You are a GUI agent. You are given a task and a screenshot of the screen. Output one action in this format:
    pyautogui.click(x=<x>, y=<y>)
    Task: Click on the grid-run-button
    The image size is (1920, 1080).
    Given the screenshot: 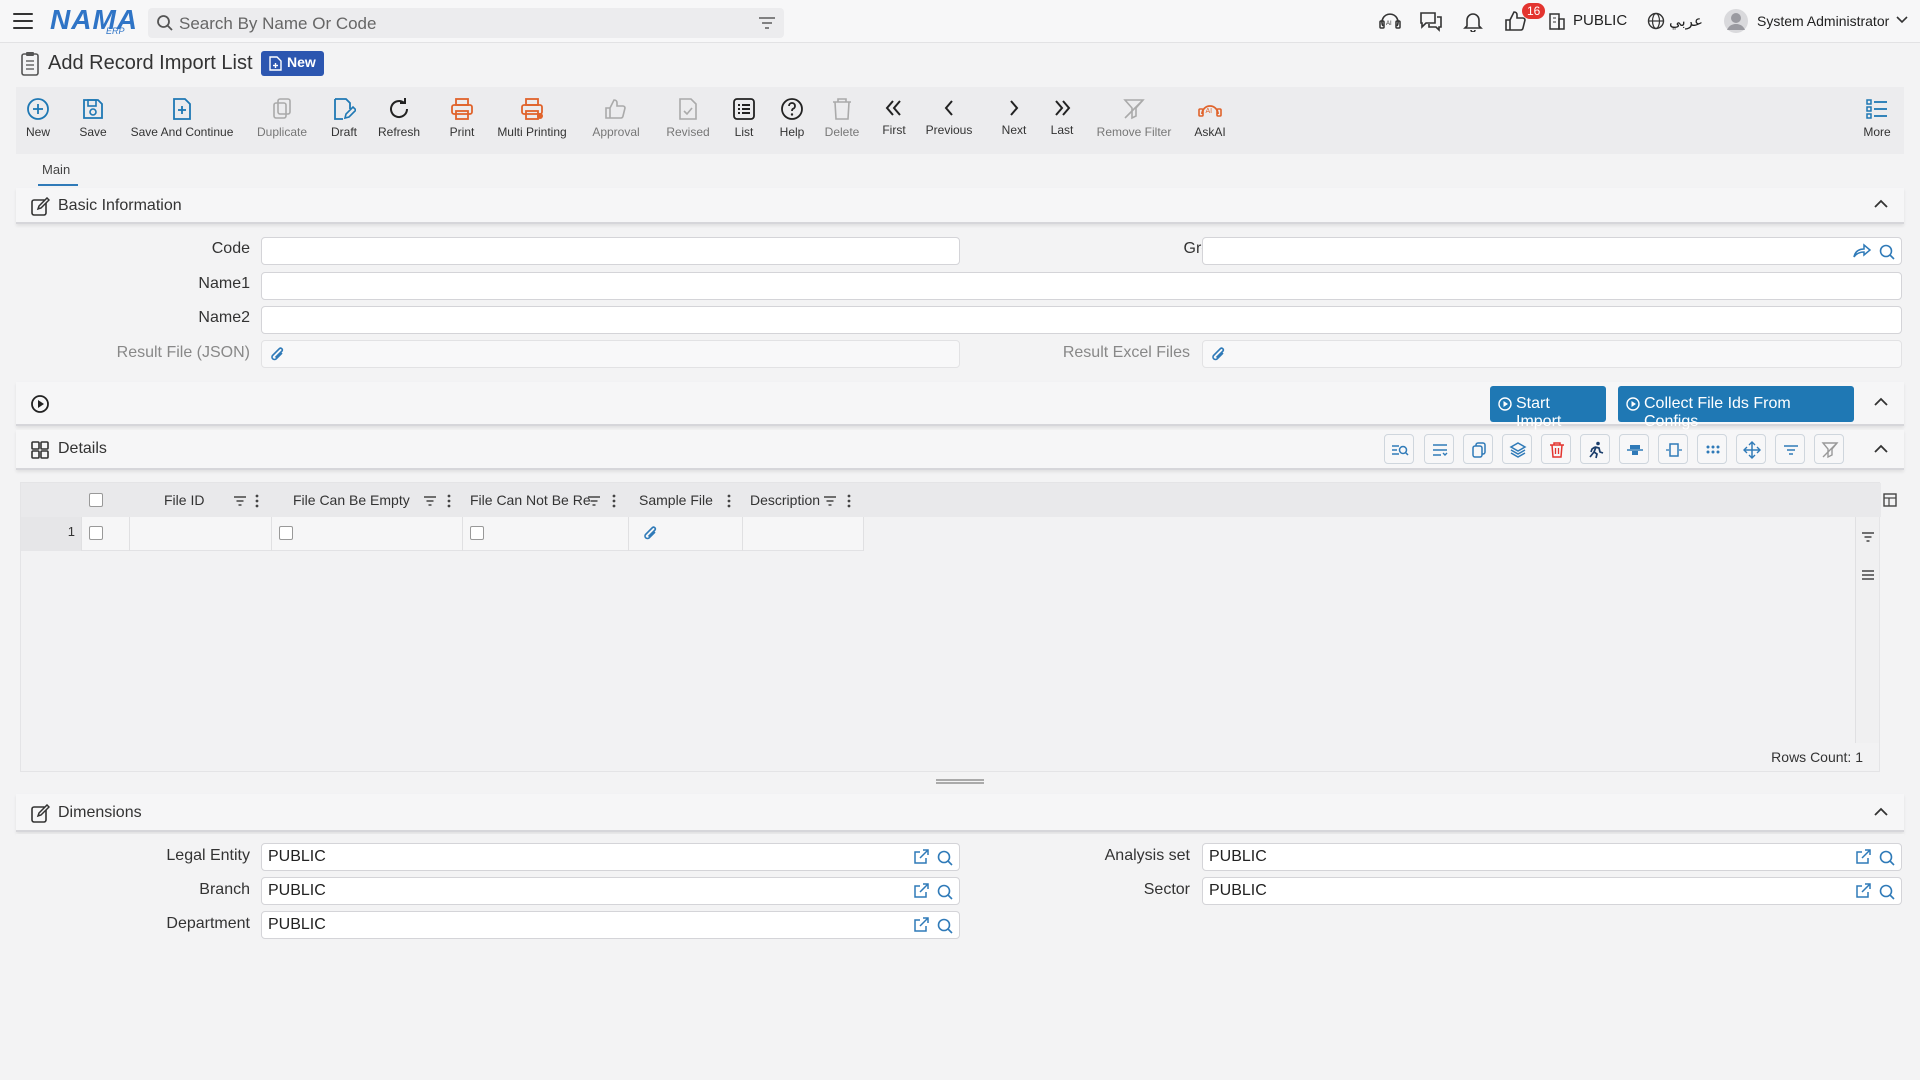 What is the action you would take?
    pyautogui.click(x=1595, y=449)
    